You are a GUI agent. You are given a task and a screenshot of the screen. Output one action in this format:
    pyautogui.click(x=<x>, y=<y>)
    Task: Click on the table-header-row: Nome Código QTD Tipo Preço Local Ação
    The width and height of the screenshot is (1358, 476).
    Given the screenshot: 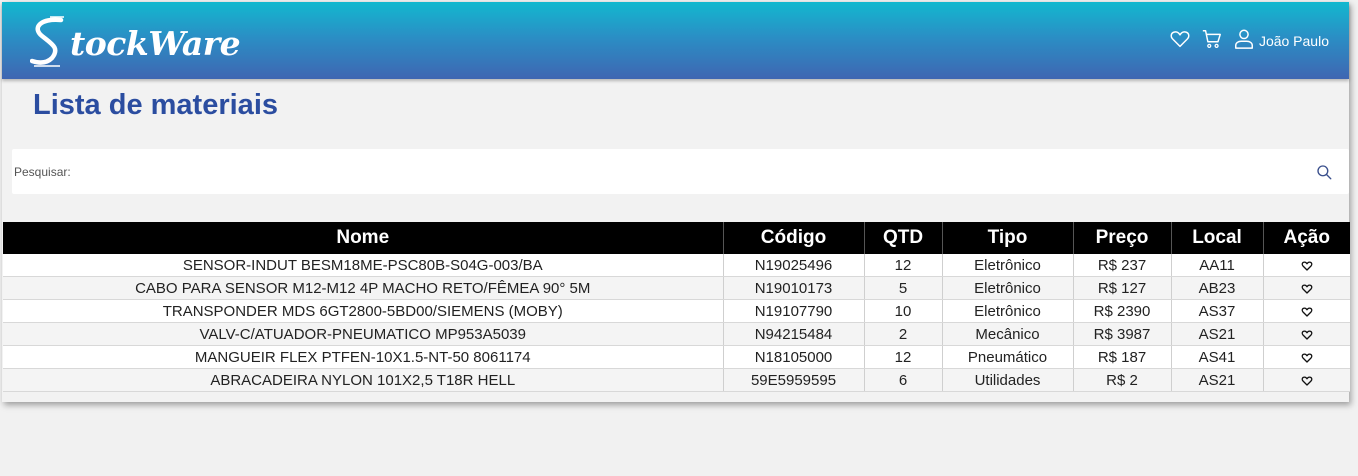 What is the action you would take?
    pyautogui.click(x=676, y=238)
    